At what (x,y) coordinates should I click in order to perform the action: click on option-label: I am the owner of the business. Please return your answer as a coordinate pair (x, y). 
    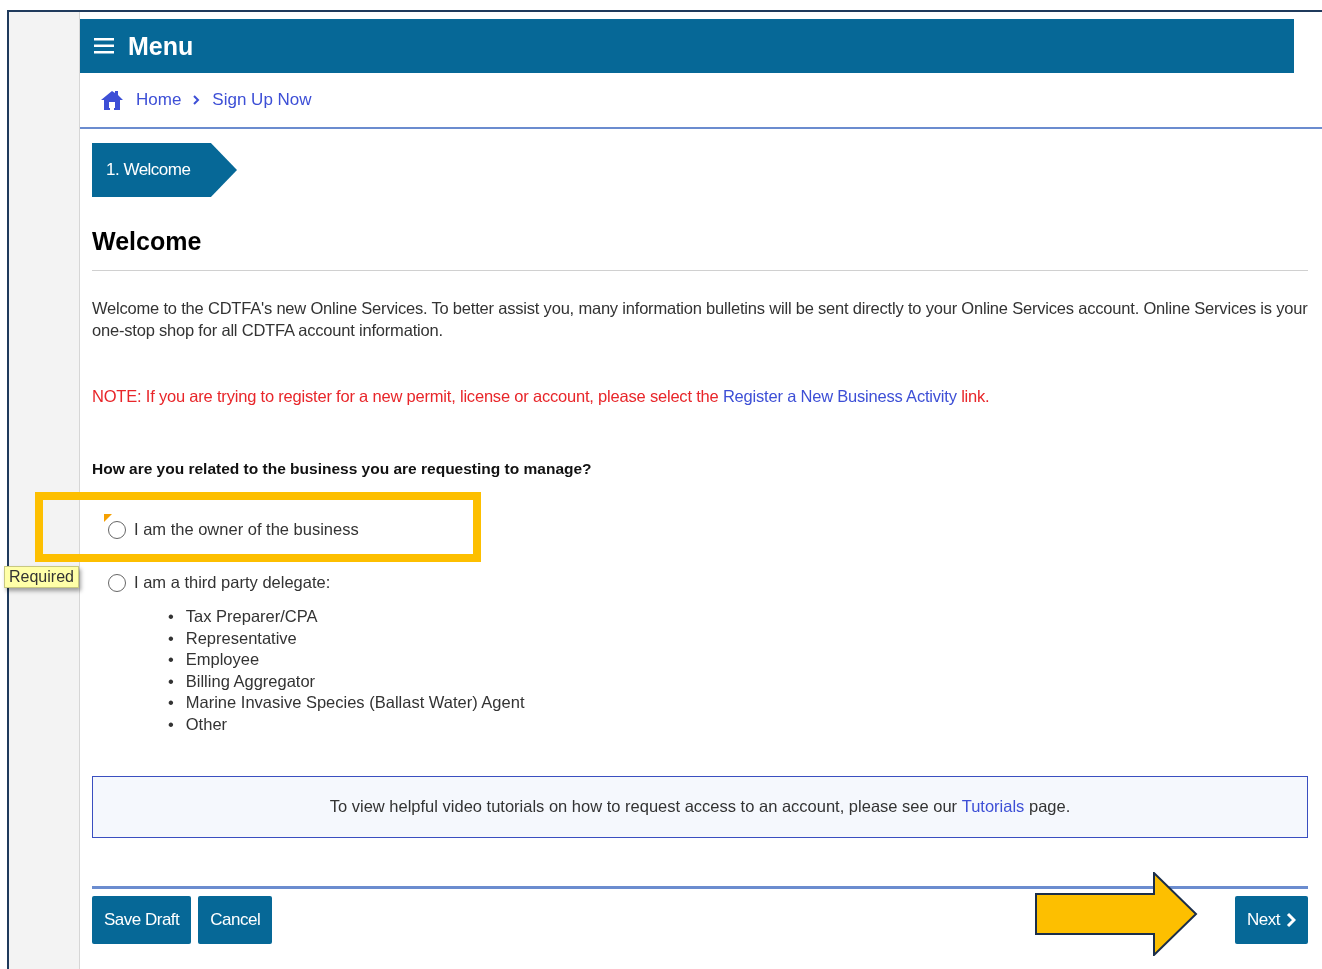
    Looking at the image, I should click on (246, 529).